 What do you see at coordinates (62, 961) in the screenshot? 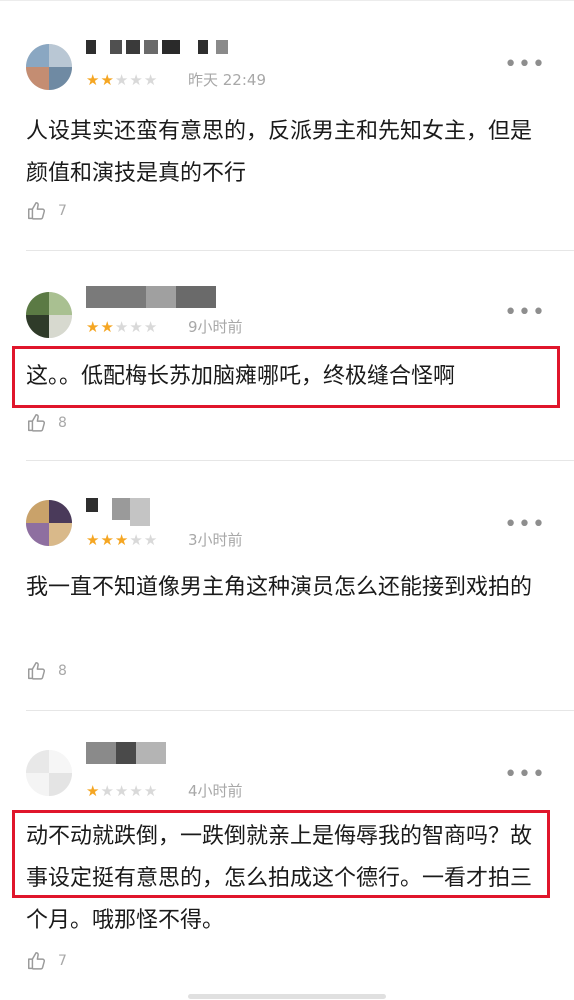
I see `like-count: 7` at bounding box center [62, 961].